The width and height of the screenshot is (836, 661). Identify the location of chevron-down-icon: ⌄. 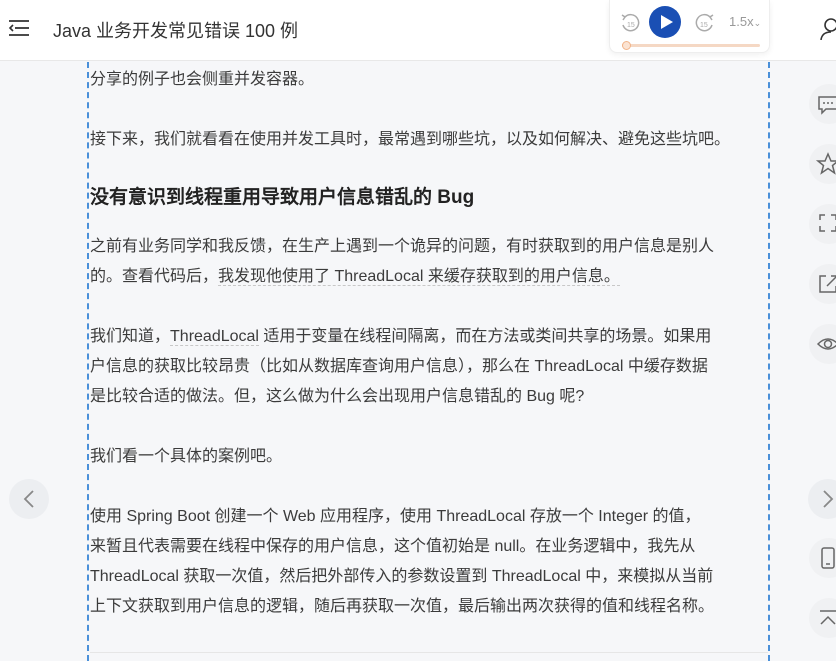
(757, 23).